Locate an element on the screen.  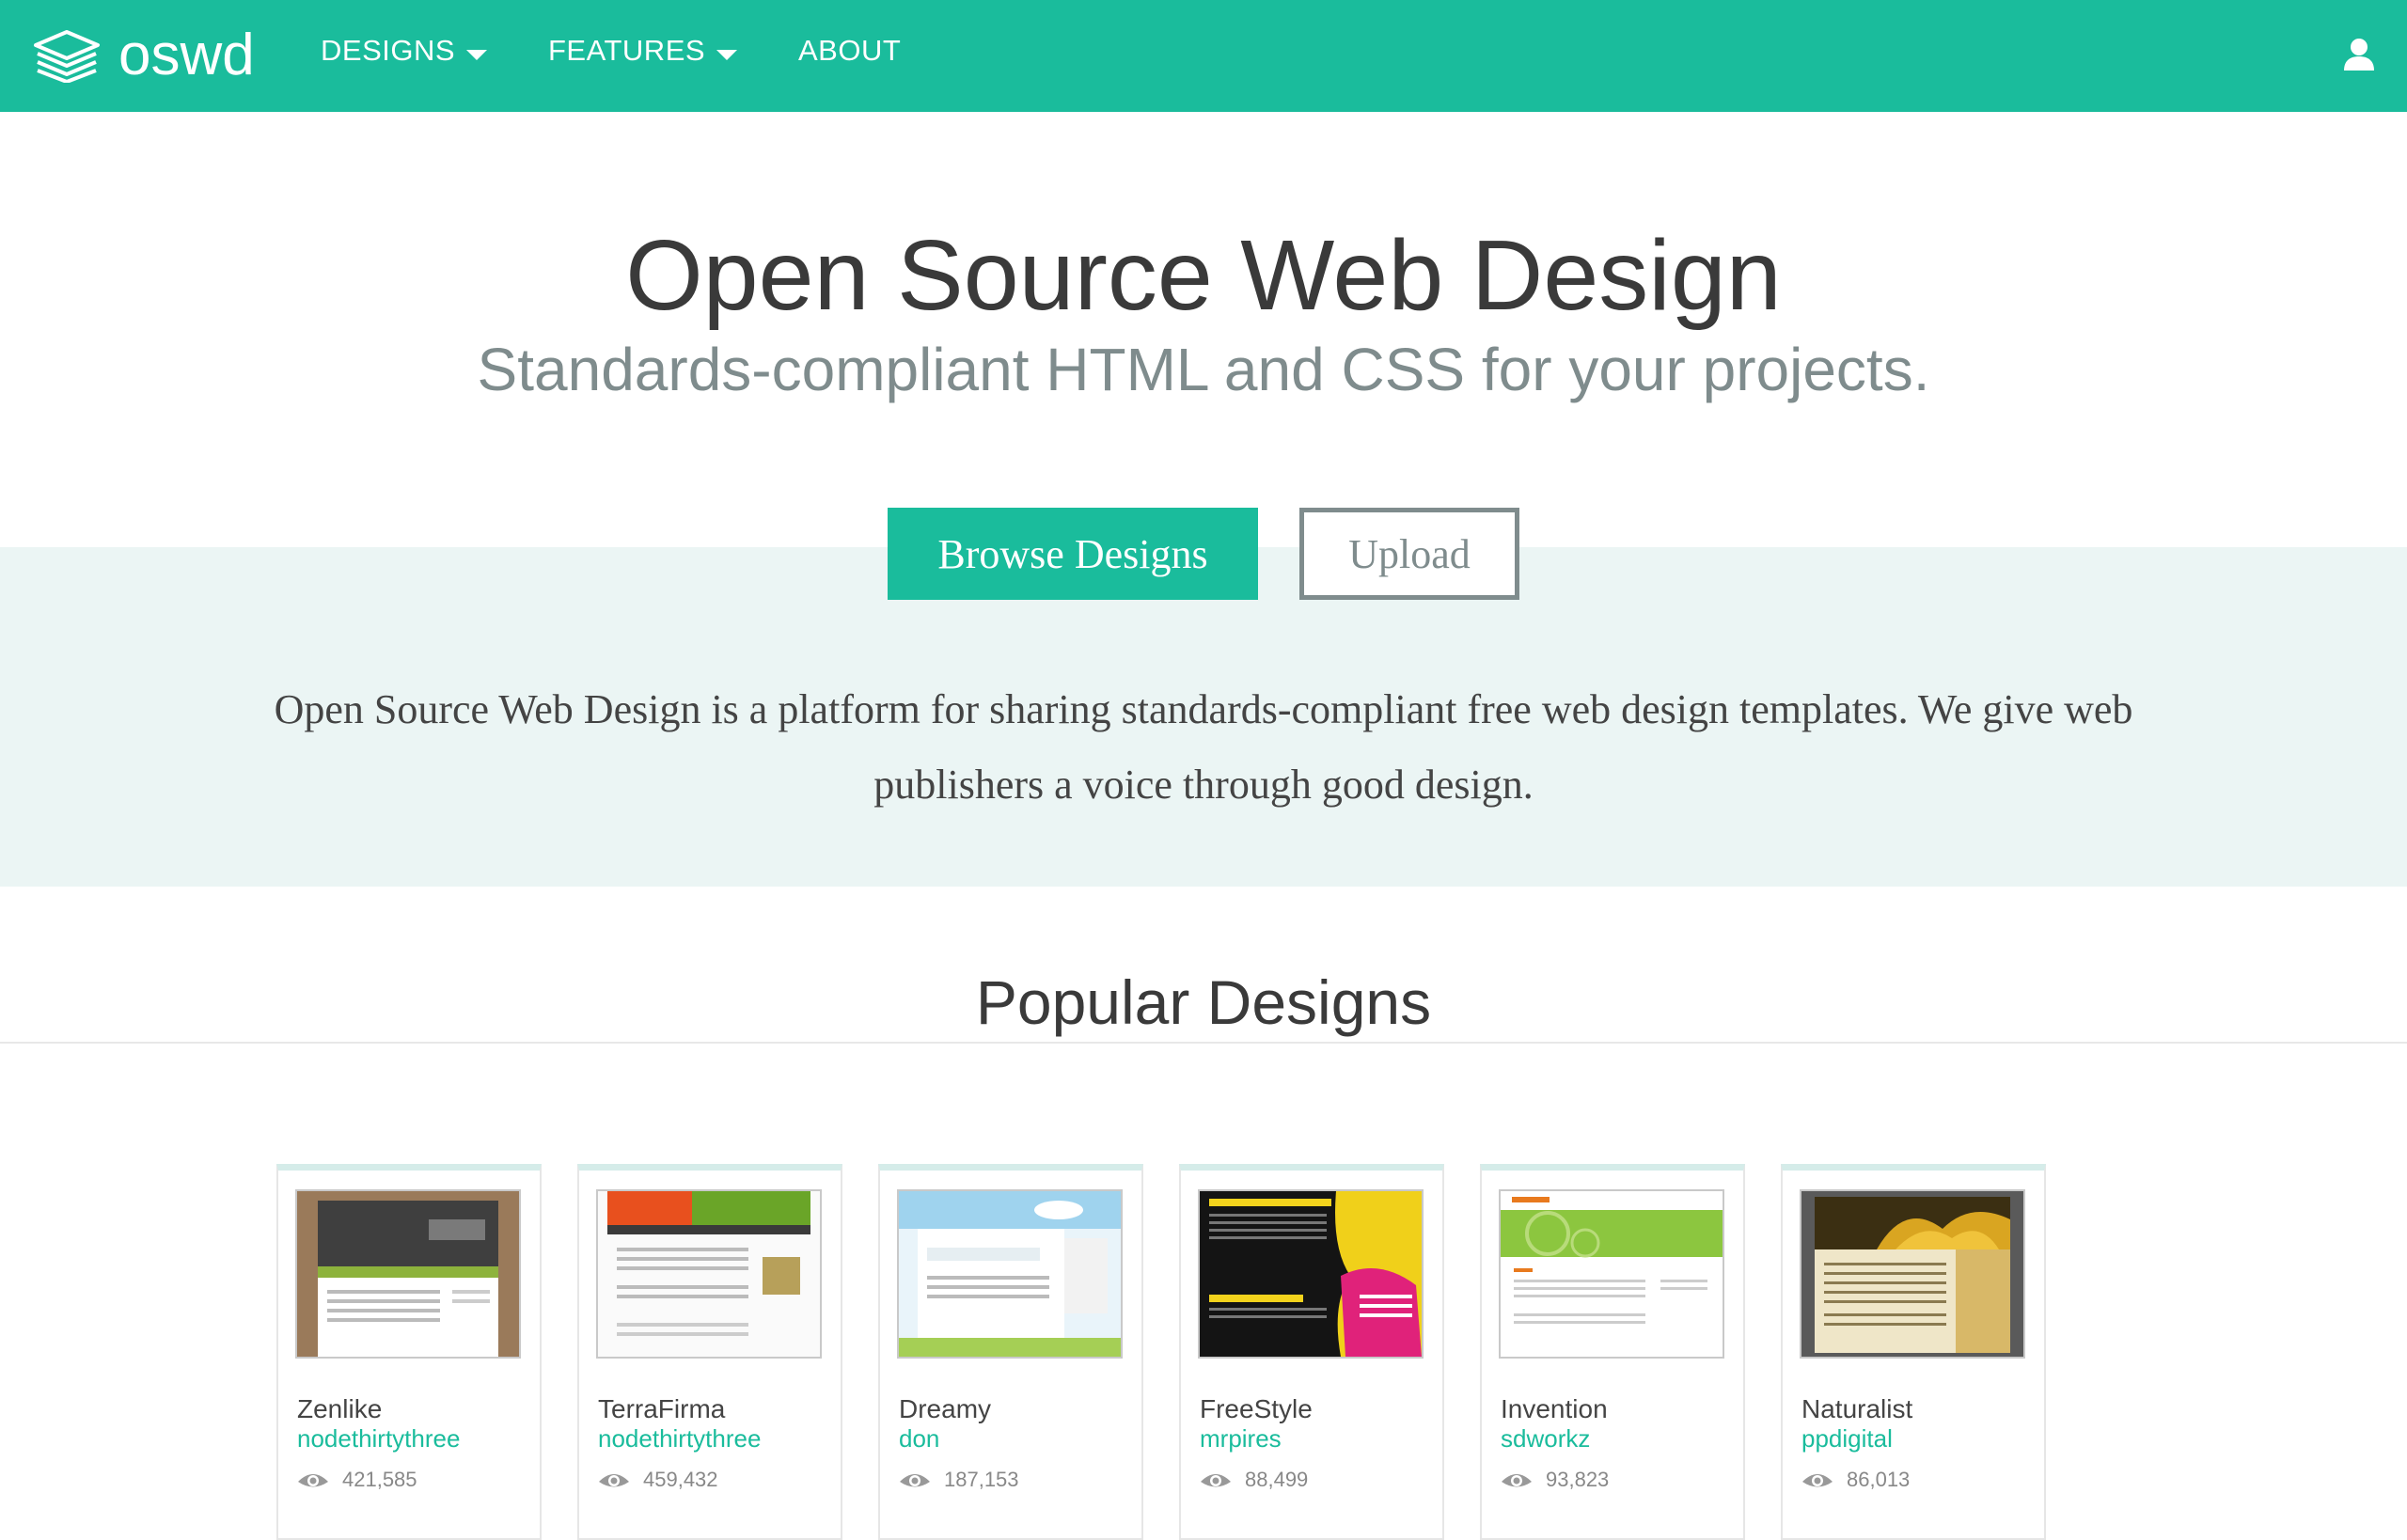
design-name: Zenlike is located at coordinates (339, 1409).